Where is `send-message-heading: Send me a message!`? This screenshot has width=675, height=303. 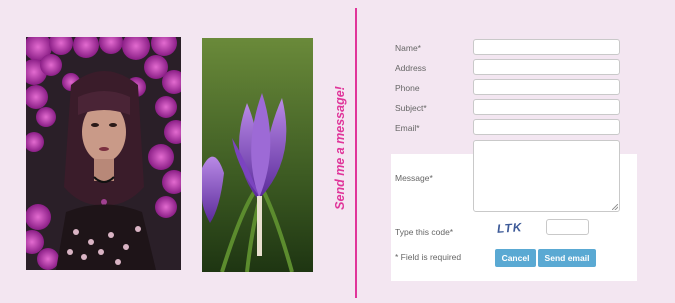
send-message-heading: Send me a message! is located at coordinates (340, 148).